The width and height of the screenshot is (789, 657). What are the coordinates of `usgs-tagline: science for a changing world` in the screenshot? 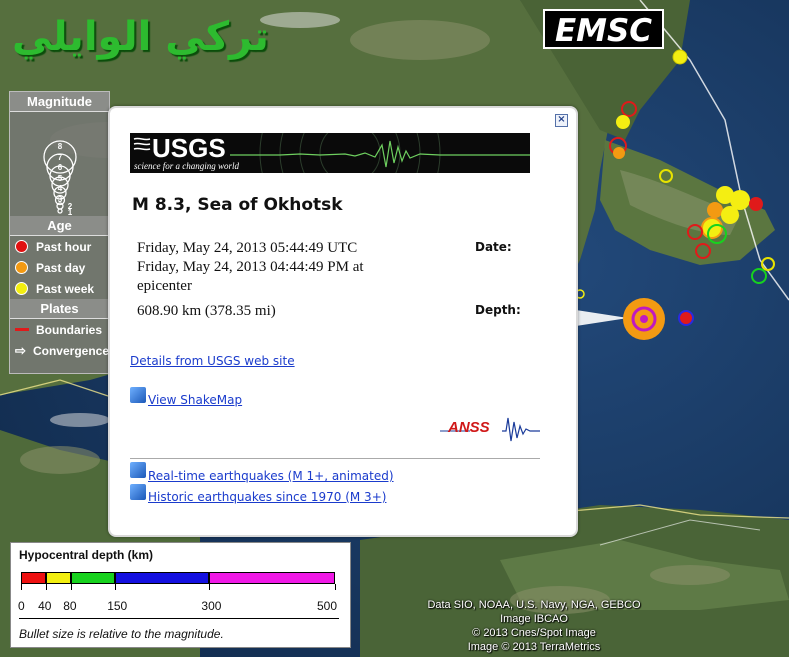 It's located at (186, 166).